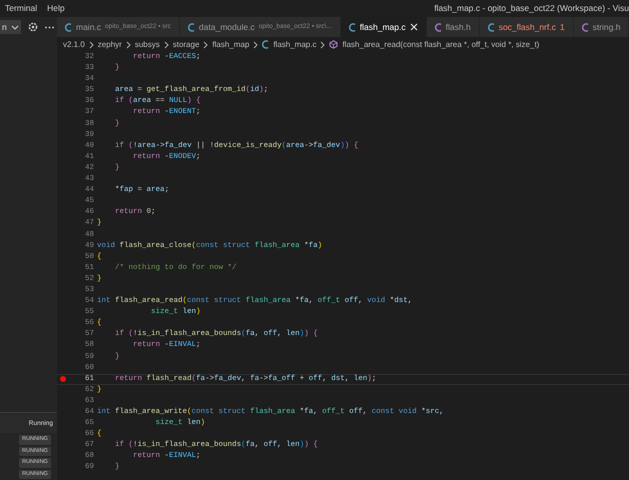  I want to click on editor-tab: soc_flash_nrf.c 1, so click(527, 27).